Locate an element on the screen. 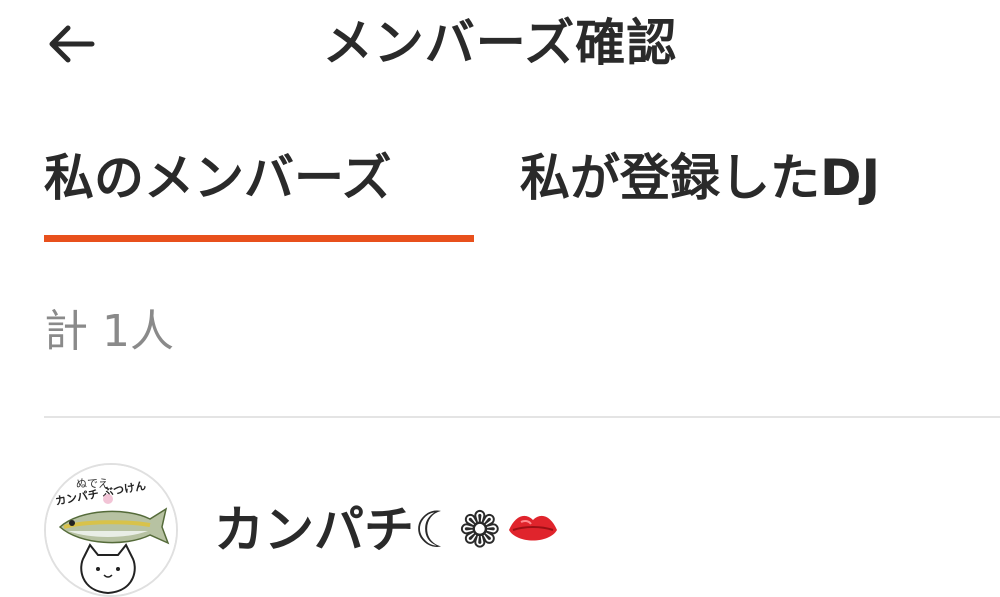  member-name: カンパチ☾❁ is located at coordinates (387, 530).